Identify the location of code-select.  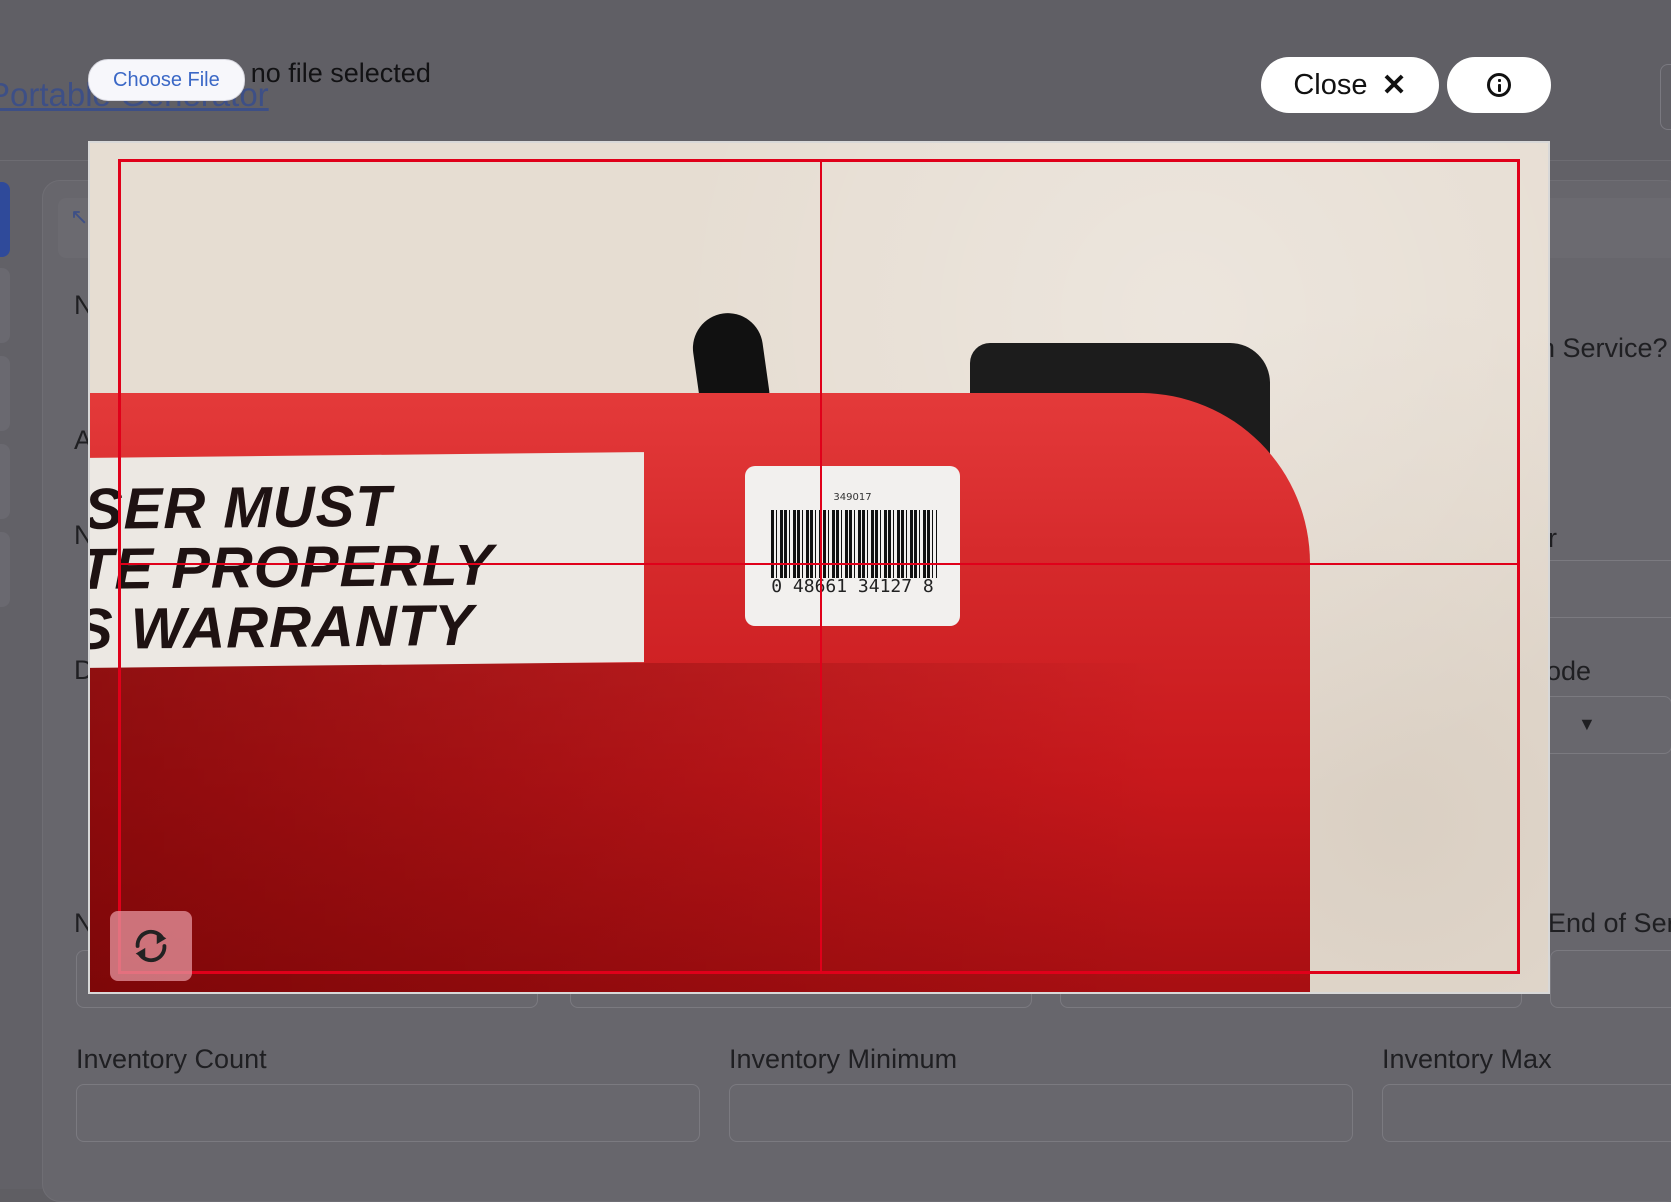
(1605, 725).